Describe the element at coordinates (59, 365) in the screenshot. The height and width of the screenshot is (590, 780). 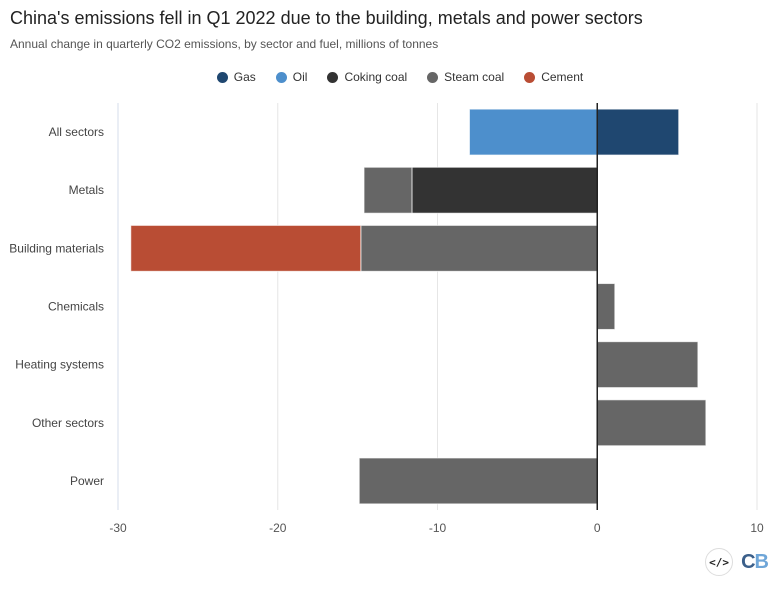
I see `category-label: Heating systems` at that location.